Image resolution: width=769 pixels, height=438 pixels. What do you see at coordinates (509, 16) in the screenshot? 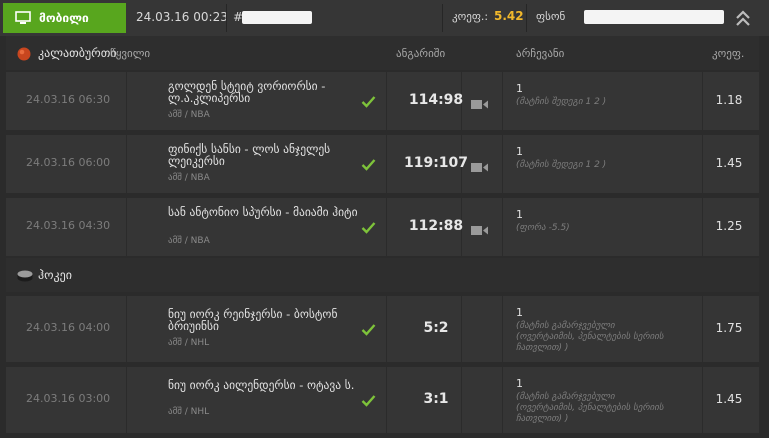
I see `total-coef-value: 5.42` at bounding box center [509, 16].